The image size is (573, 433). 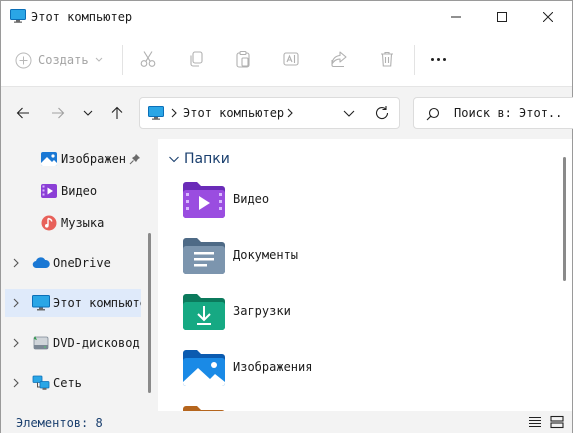 I want to click on more-options-button, so click(x=438, y=59).